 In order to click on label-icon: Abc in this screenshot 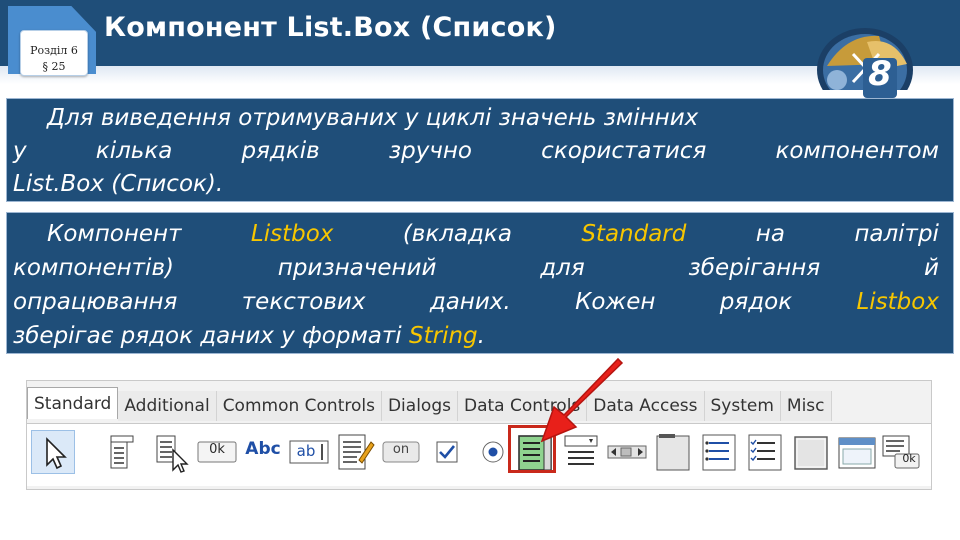, I will do `click(263, 452)`.